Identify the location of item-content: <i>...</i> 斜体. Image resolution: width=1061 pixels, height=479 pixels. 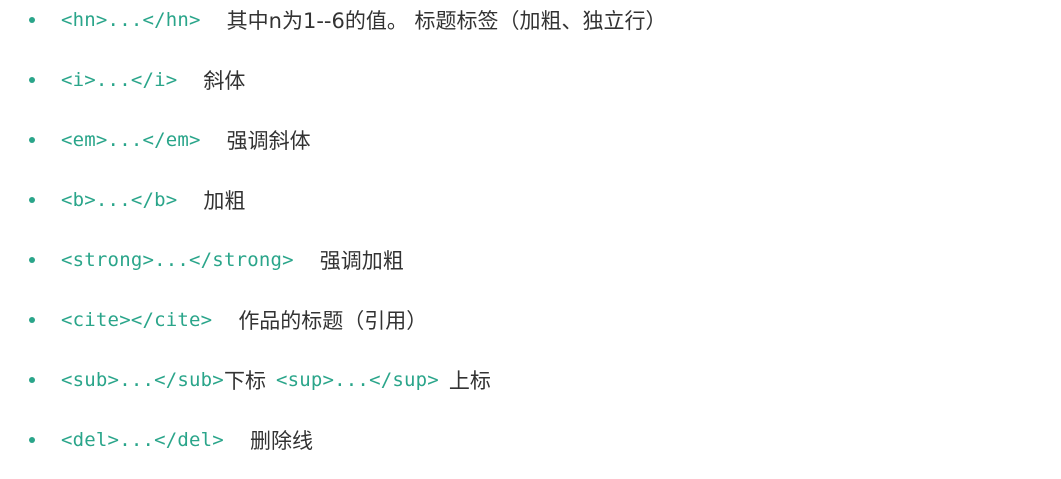
(153, 80).